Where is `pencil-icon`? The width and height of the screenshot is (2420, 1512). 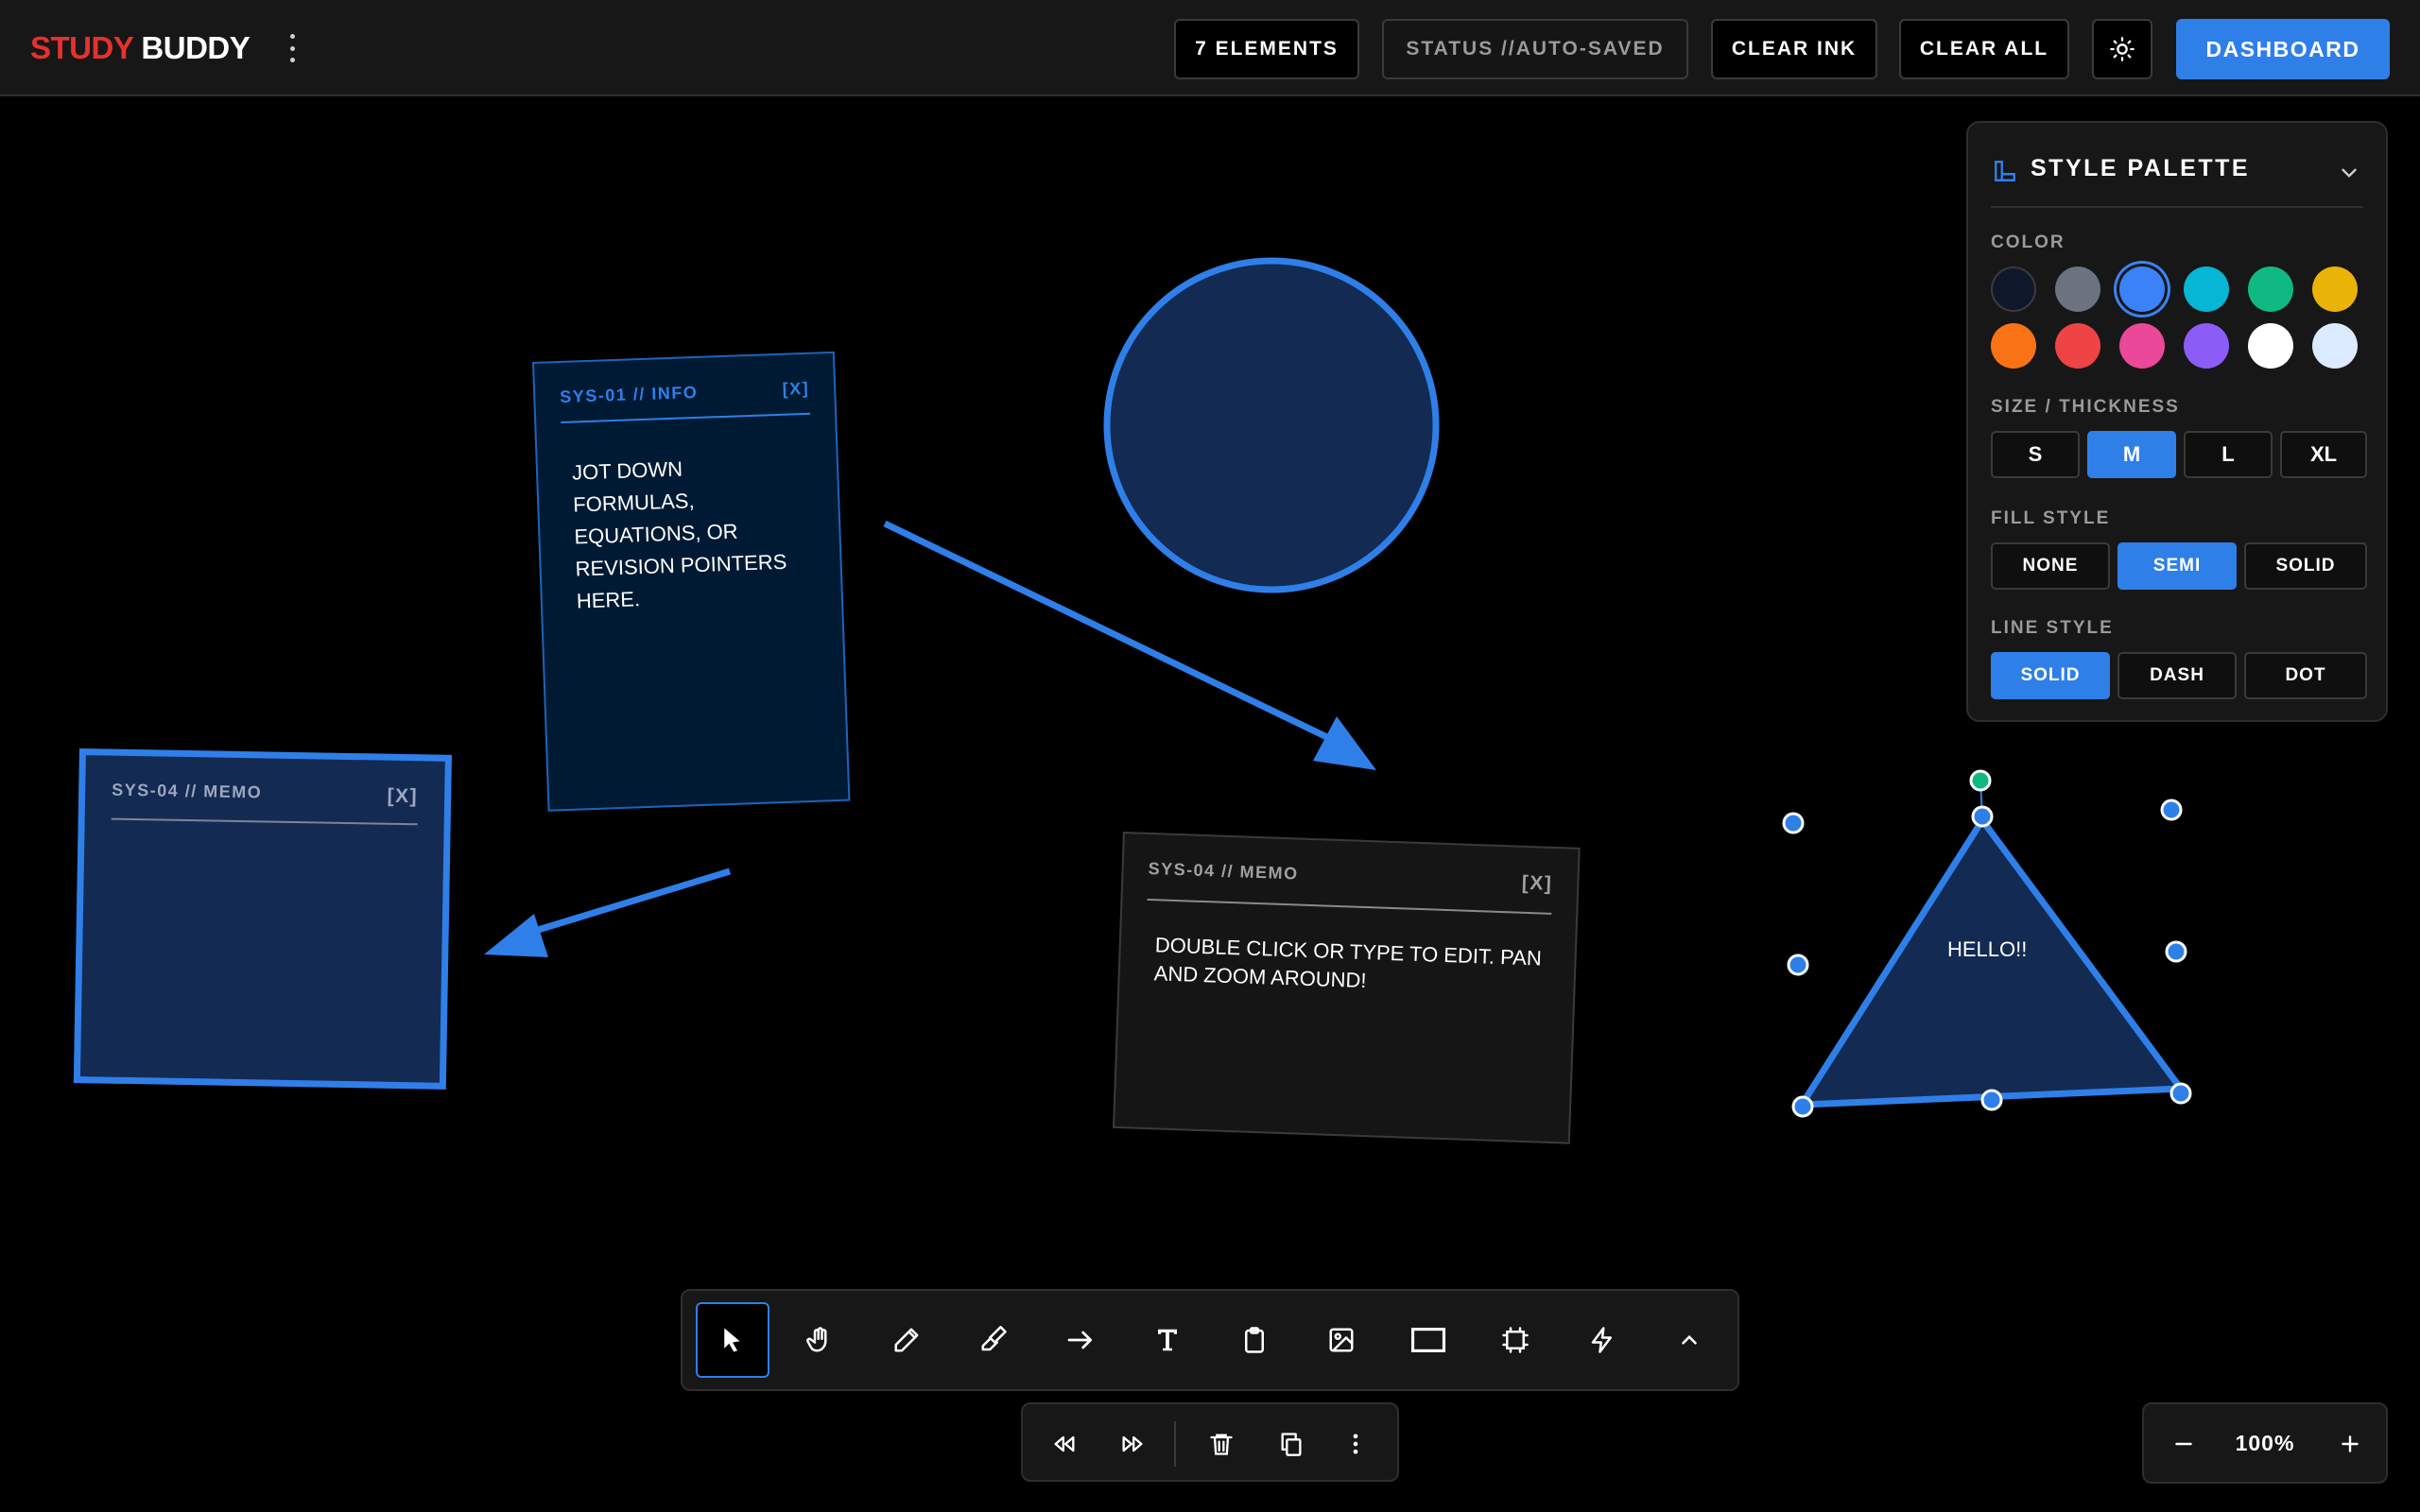 pencil-icon is located at coordinates (906, 1340).